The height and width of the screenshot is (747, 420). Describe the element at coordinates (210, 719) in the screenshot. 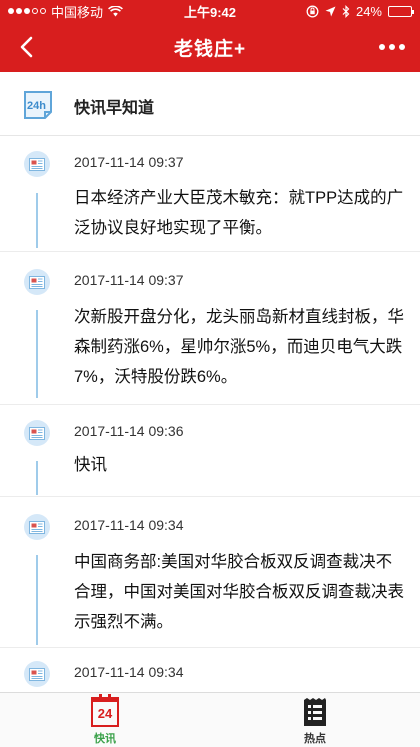

I see `tab-bar: 24 快讯 热点` at that location.